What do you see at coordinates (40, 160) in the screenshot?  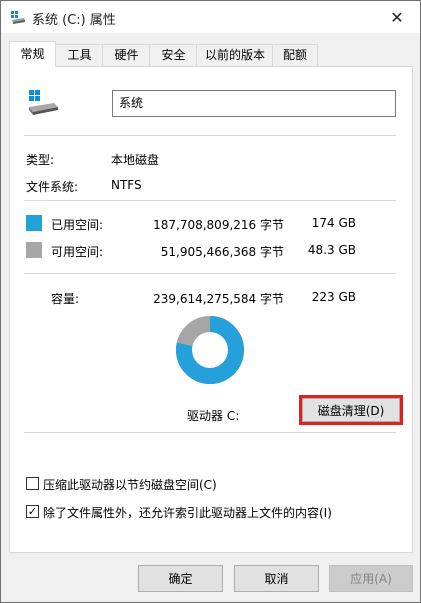 I see `type-label: 类型:` at bounding box center [40, 160].